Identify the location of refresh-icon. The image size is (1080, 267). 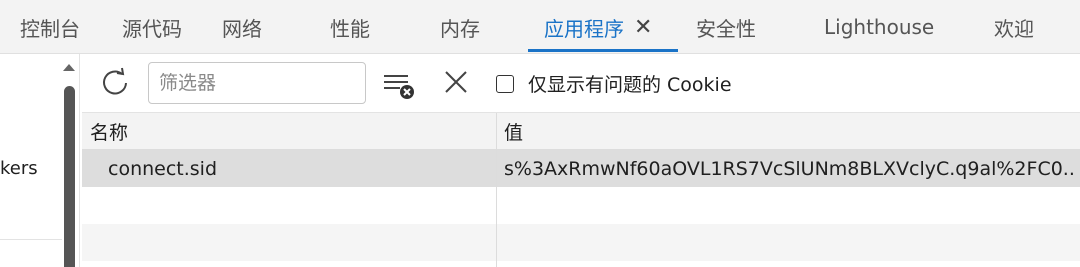
(115, 82).